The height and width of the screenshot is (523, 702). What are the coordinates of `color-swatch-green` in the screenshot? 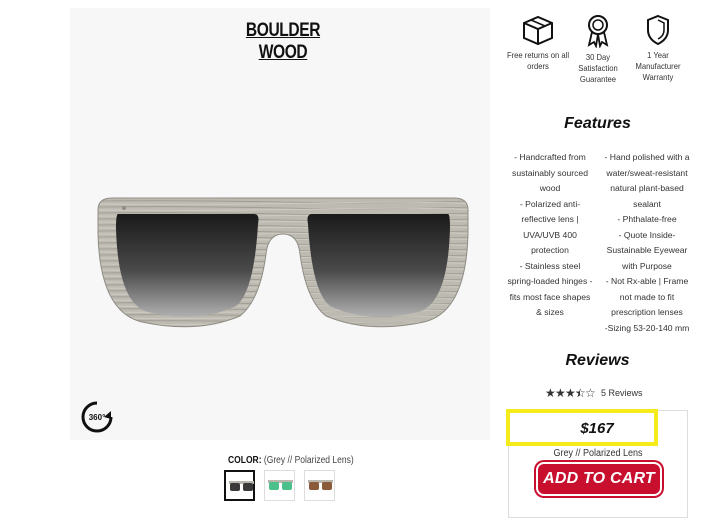 It's located at (279, 485).